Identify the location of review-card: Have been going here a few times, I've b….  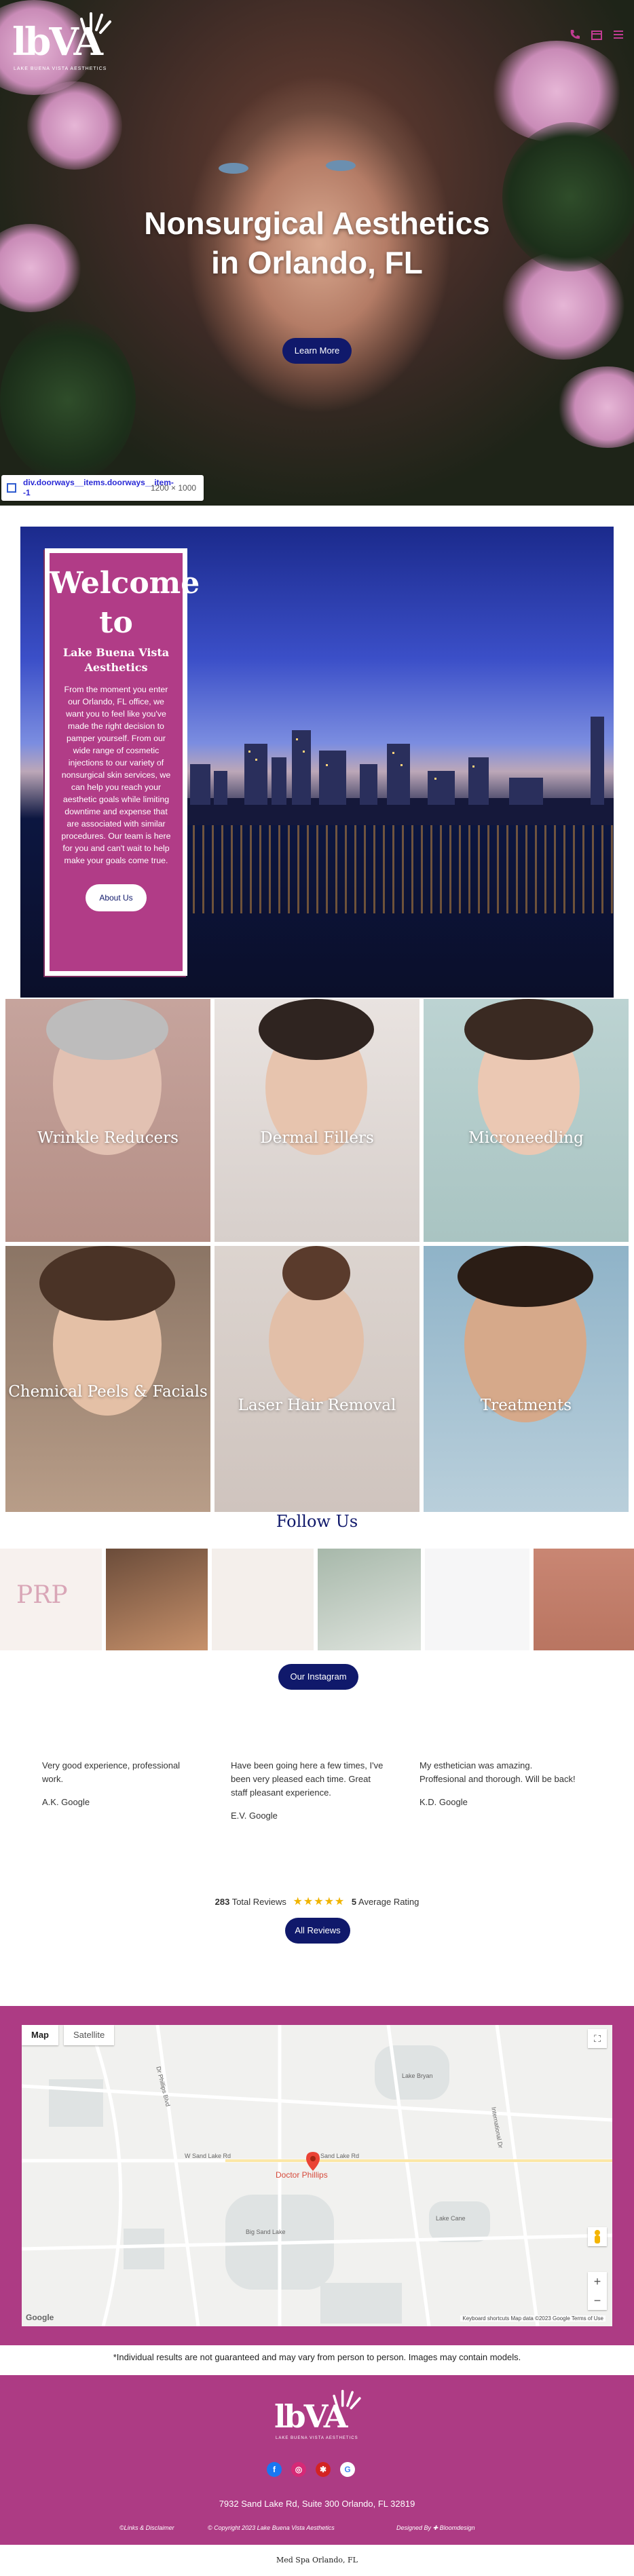
(309, 1791).